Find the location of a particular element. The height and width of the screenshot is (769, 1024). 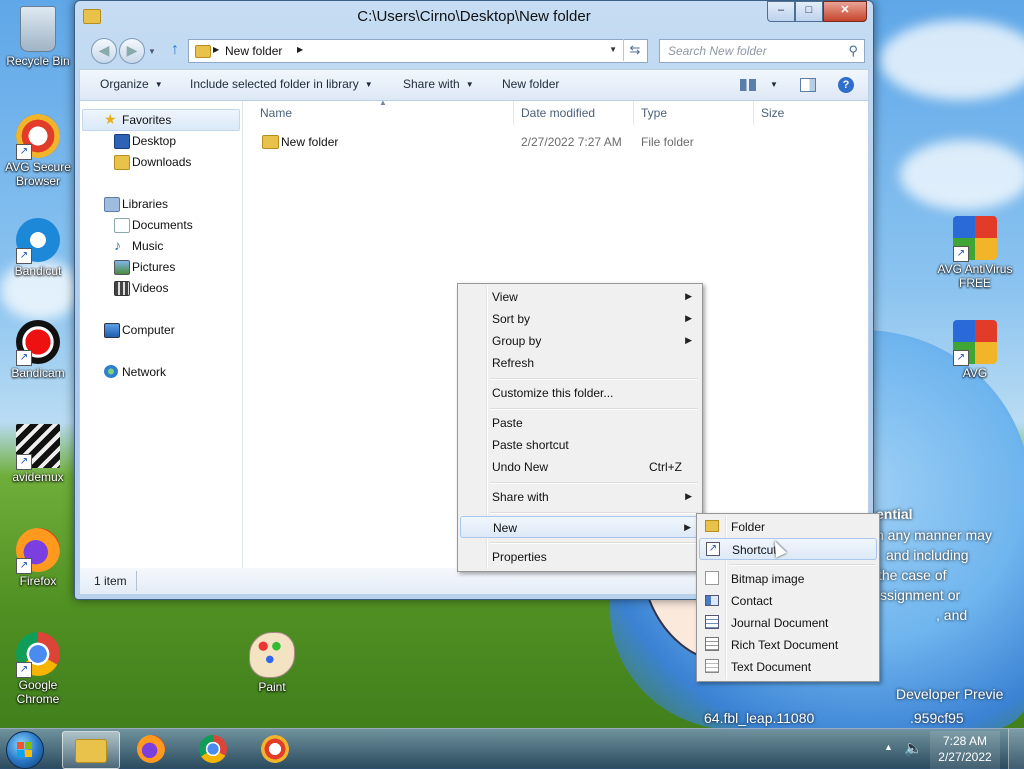

taskbar-avg-browser-button is located at coordinates (276, 749).